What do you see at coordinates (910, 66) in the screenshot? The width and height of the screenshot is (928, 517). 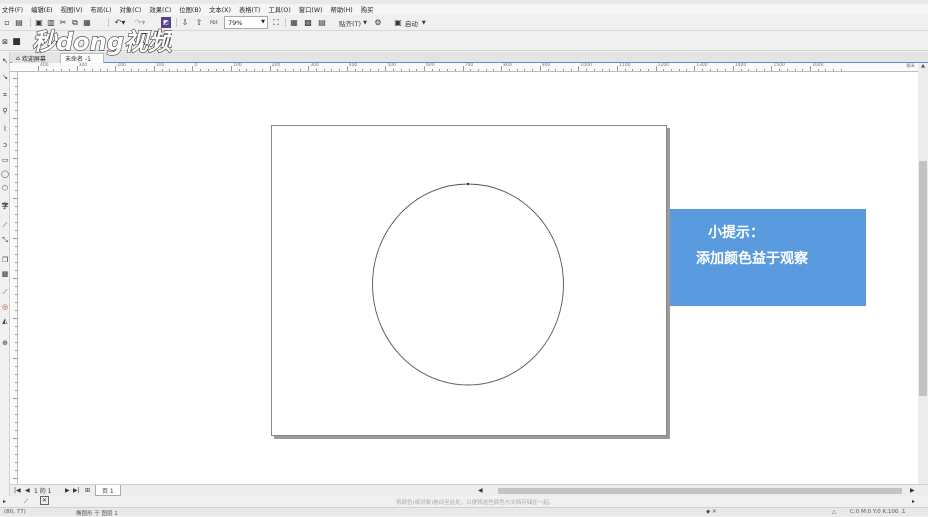 I see `ruler-unit-label: 毫米` at bounding box center [910, 66].